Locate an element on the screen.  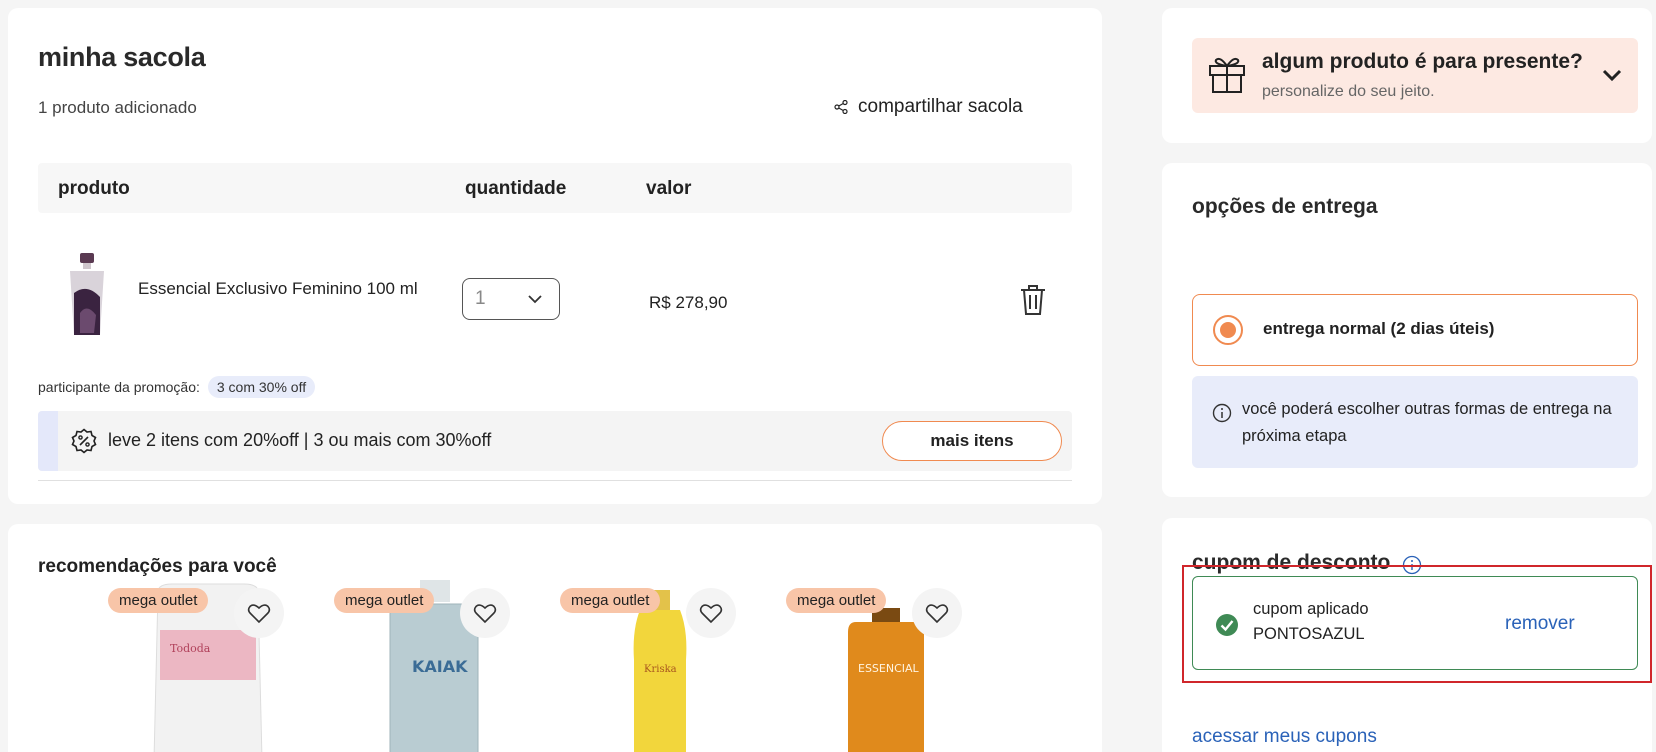
product-count: 1 produto adicionado is located at coordinates (117, 107).